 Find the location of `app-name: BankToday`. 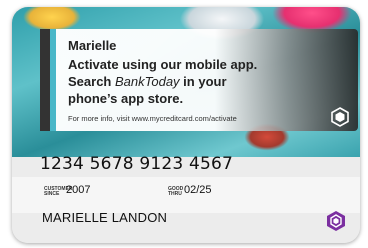

app-name: BankToday is located at coordinates (147, 81).